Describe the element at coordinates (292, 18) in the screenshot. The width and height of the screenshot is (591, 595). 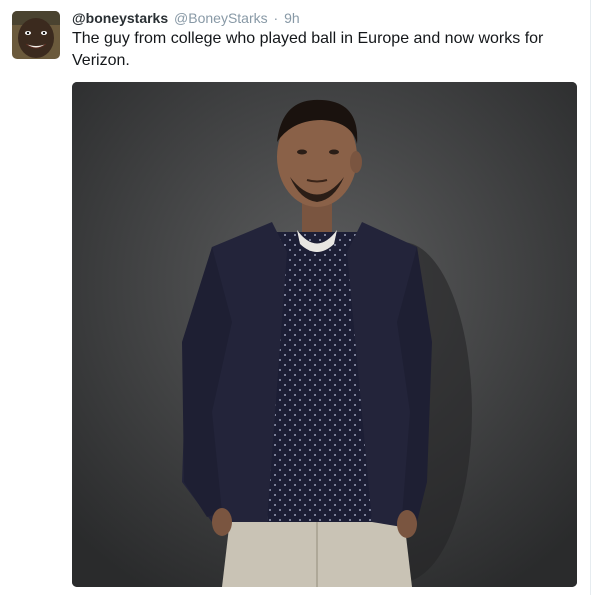
I see `tweet-timestamp: 9h` at that location.